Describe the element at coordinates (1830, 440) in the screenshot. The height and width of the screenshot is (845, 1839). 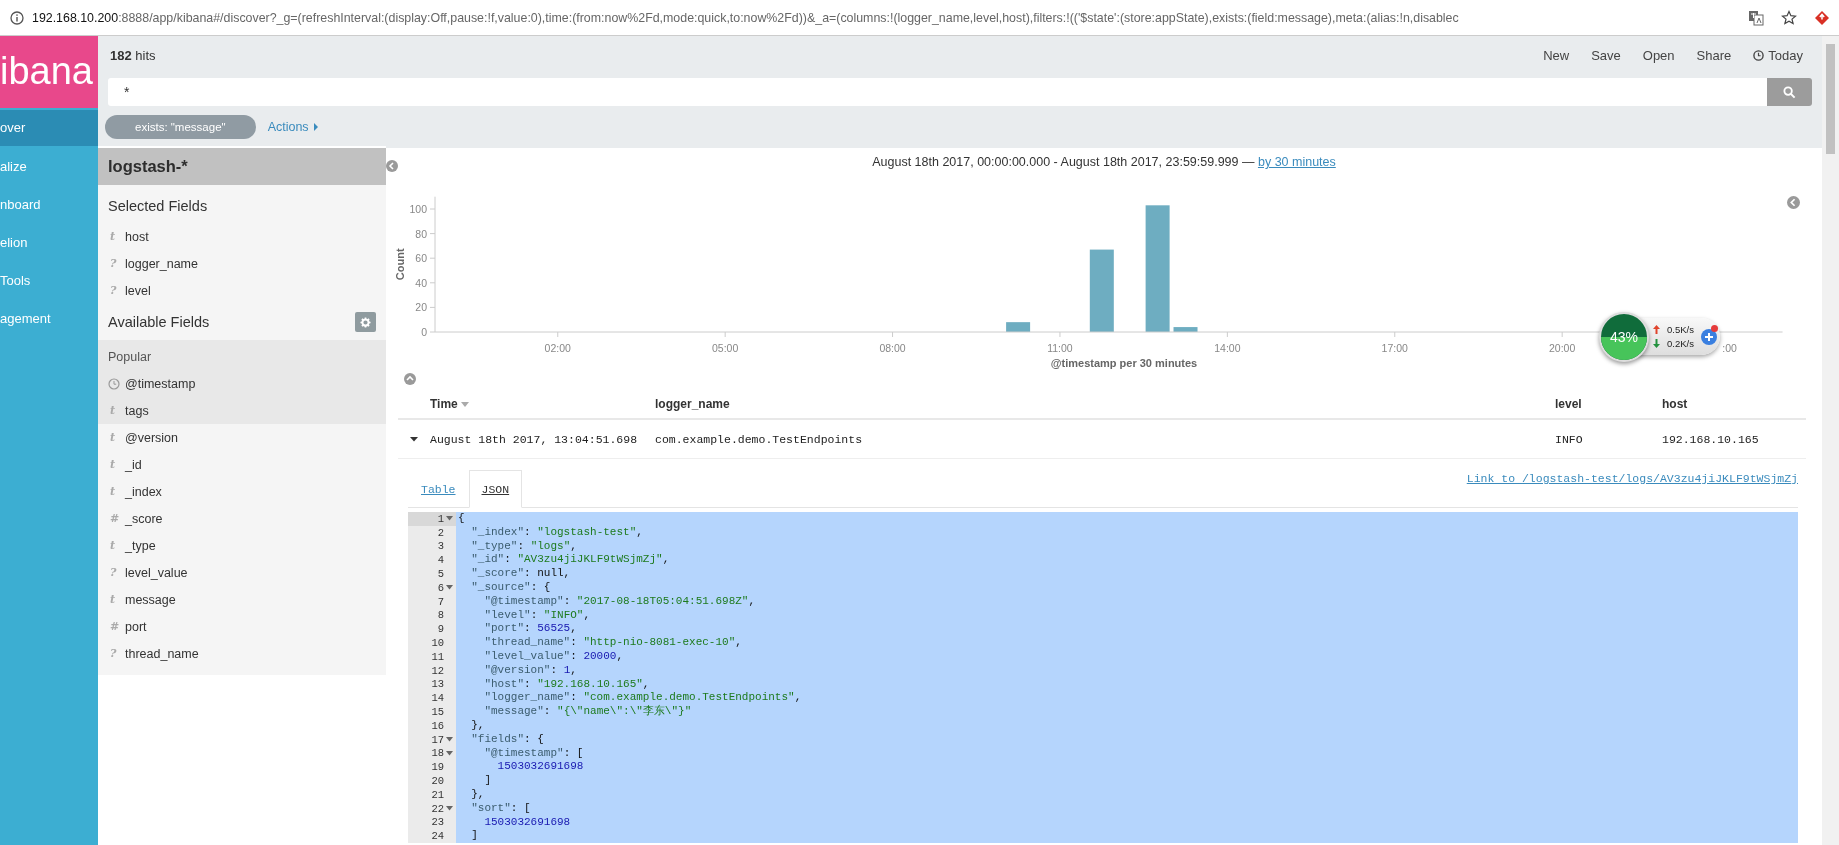
I see `scrollbar` at that location.